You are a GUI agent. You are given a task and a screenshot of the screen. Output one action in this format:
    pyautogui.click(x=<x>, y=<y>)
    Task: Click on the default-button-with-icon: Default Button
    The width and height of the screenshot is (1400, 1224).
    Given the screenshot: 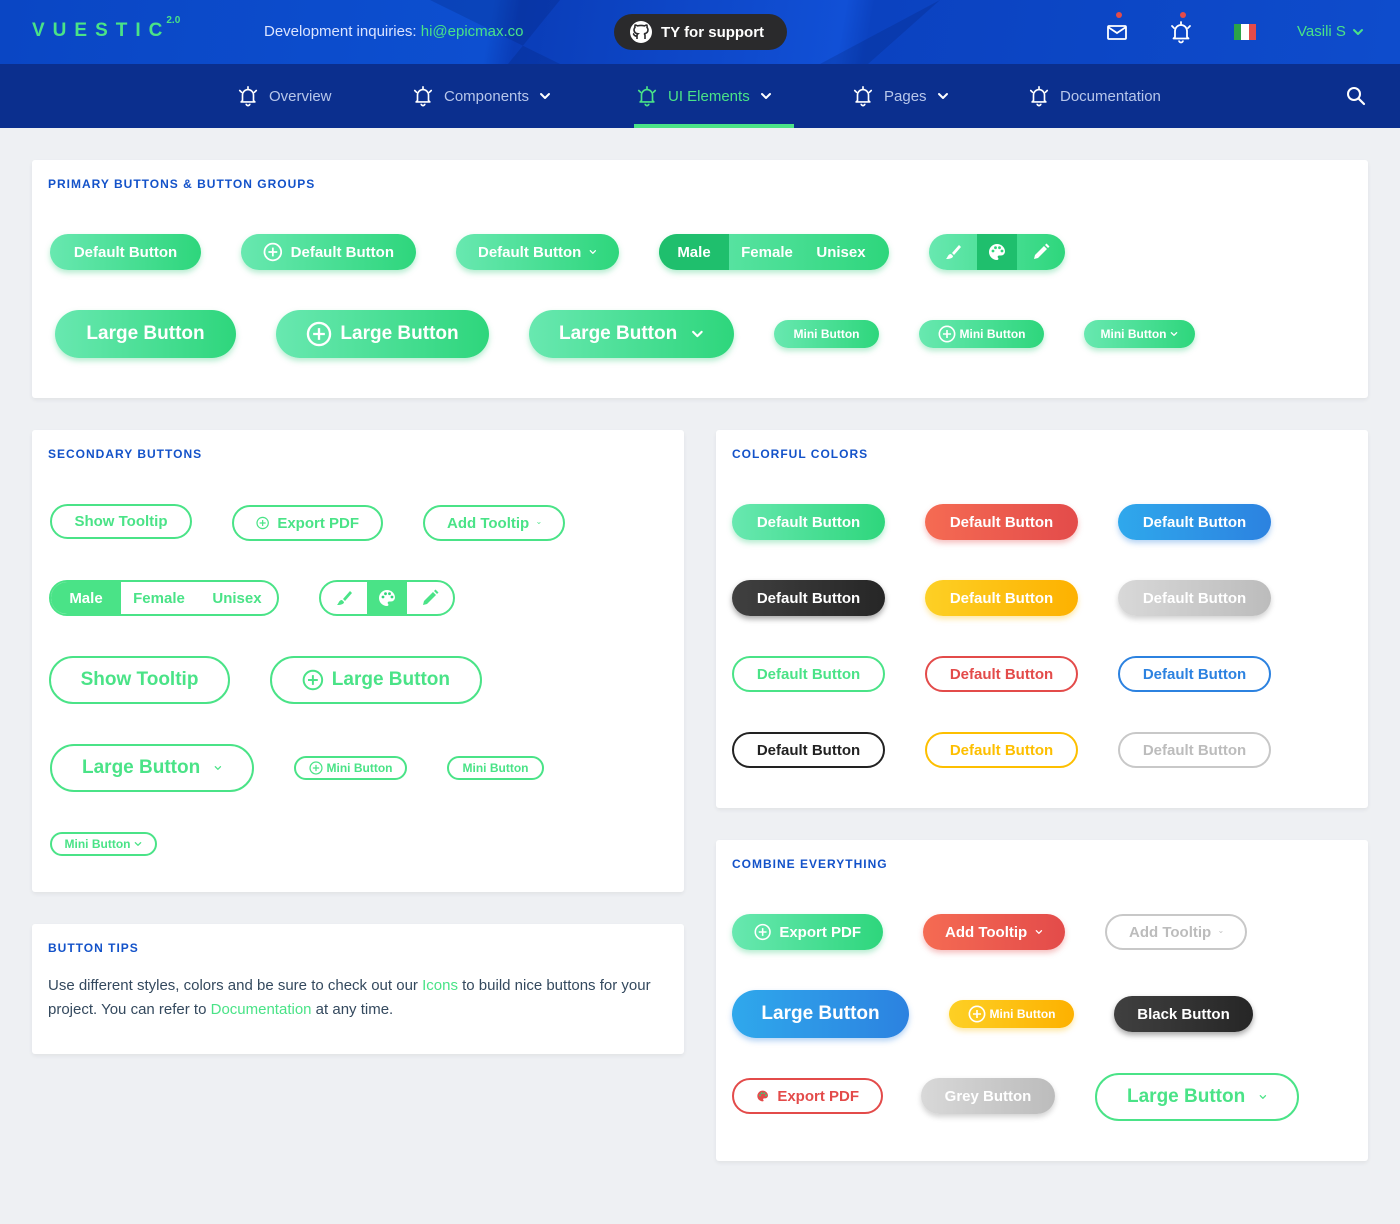 What is the action you would take?
    pyautogui.click(x=328, y=252)
    